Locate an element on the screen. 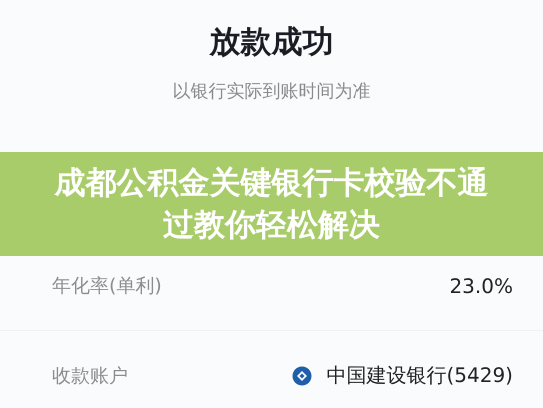  bank-logo-icon is located at coordinates (302, 376).